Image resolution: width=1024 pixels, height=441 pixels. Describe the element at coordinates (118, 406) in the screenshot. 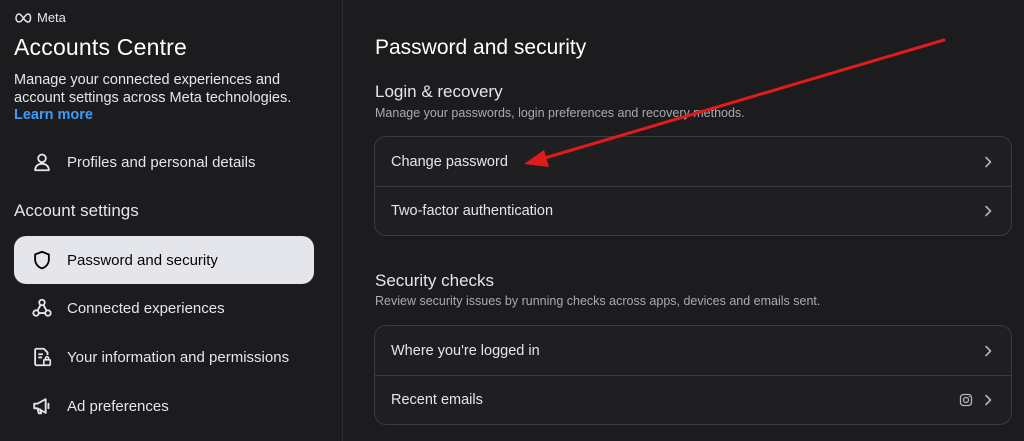

I see `sidebar-item-label: Ad preferences` at that location.